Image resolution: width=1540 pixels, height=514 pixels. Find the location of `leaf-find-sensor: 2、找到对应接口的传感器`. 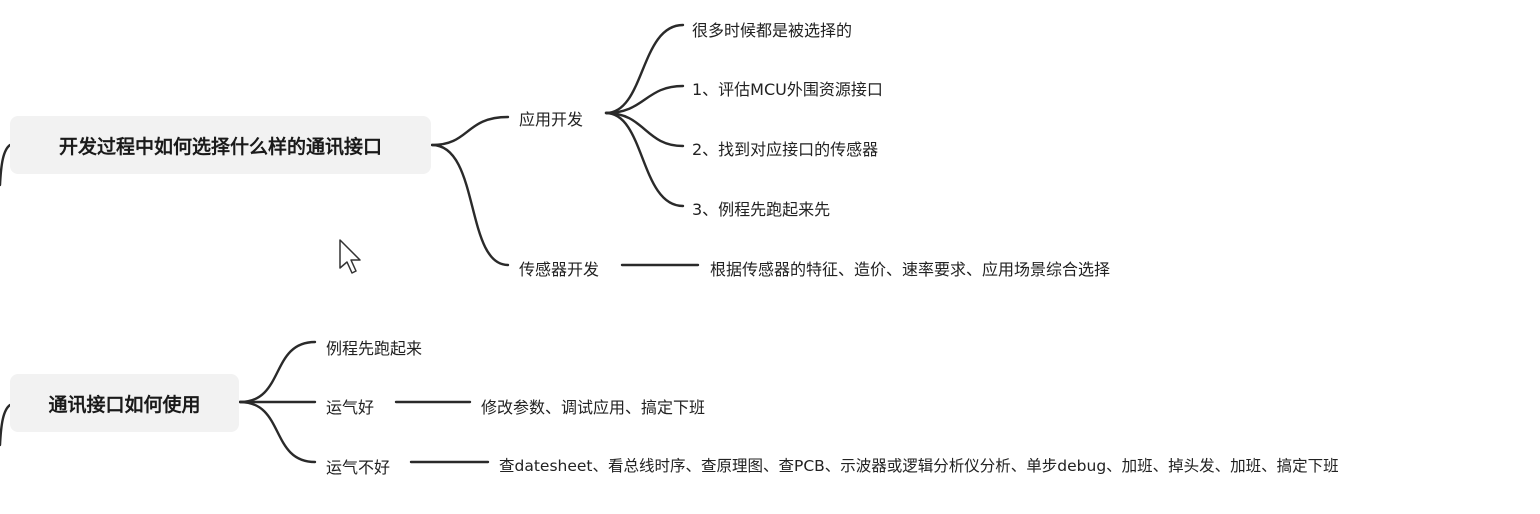

leaf-find-sensor: 2、找到对应接口的传感器 is located at coordinates (785, 148).